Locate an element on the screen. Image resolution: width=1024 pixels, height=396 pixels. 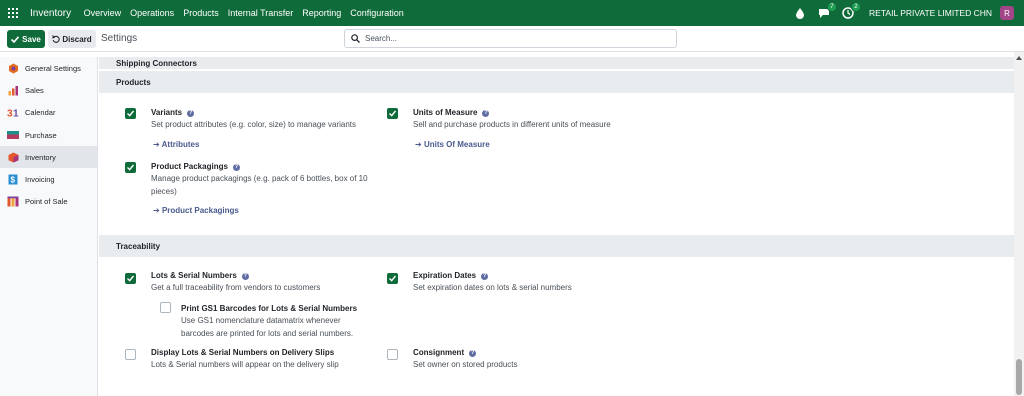
invoicing-app-icon: $ is located at coordinates (13, 180).